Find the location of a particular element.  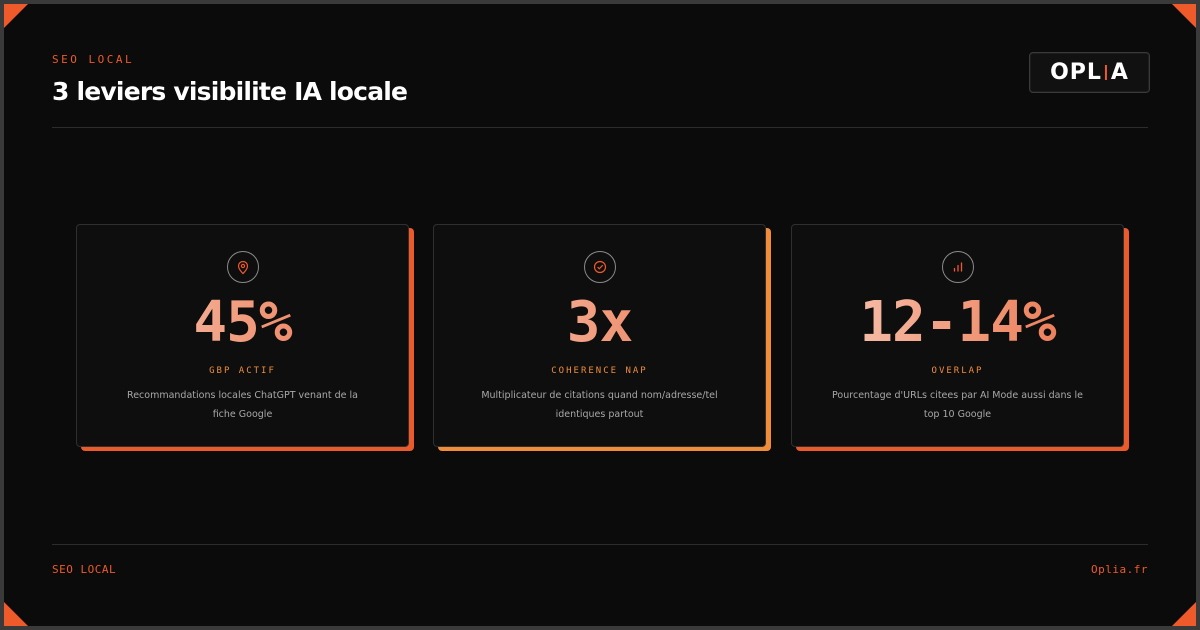

corner-decoration-bottom-right is located at coordinates (1184, 614).